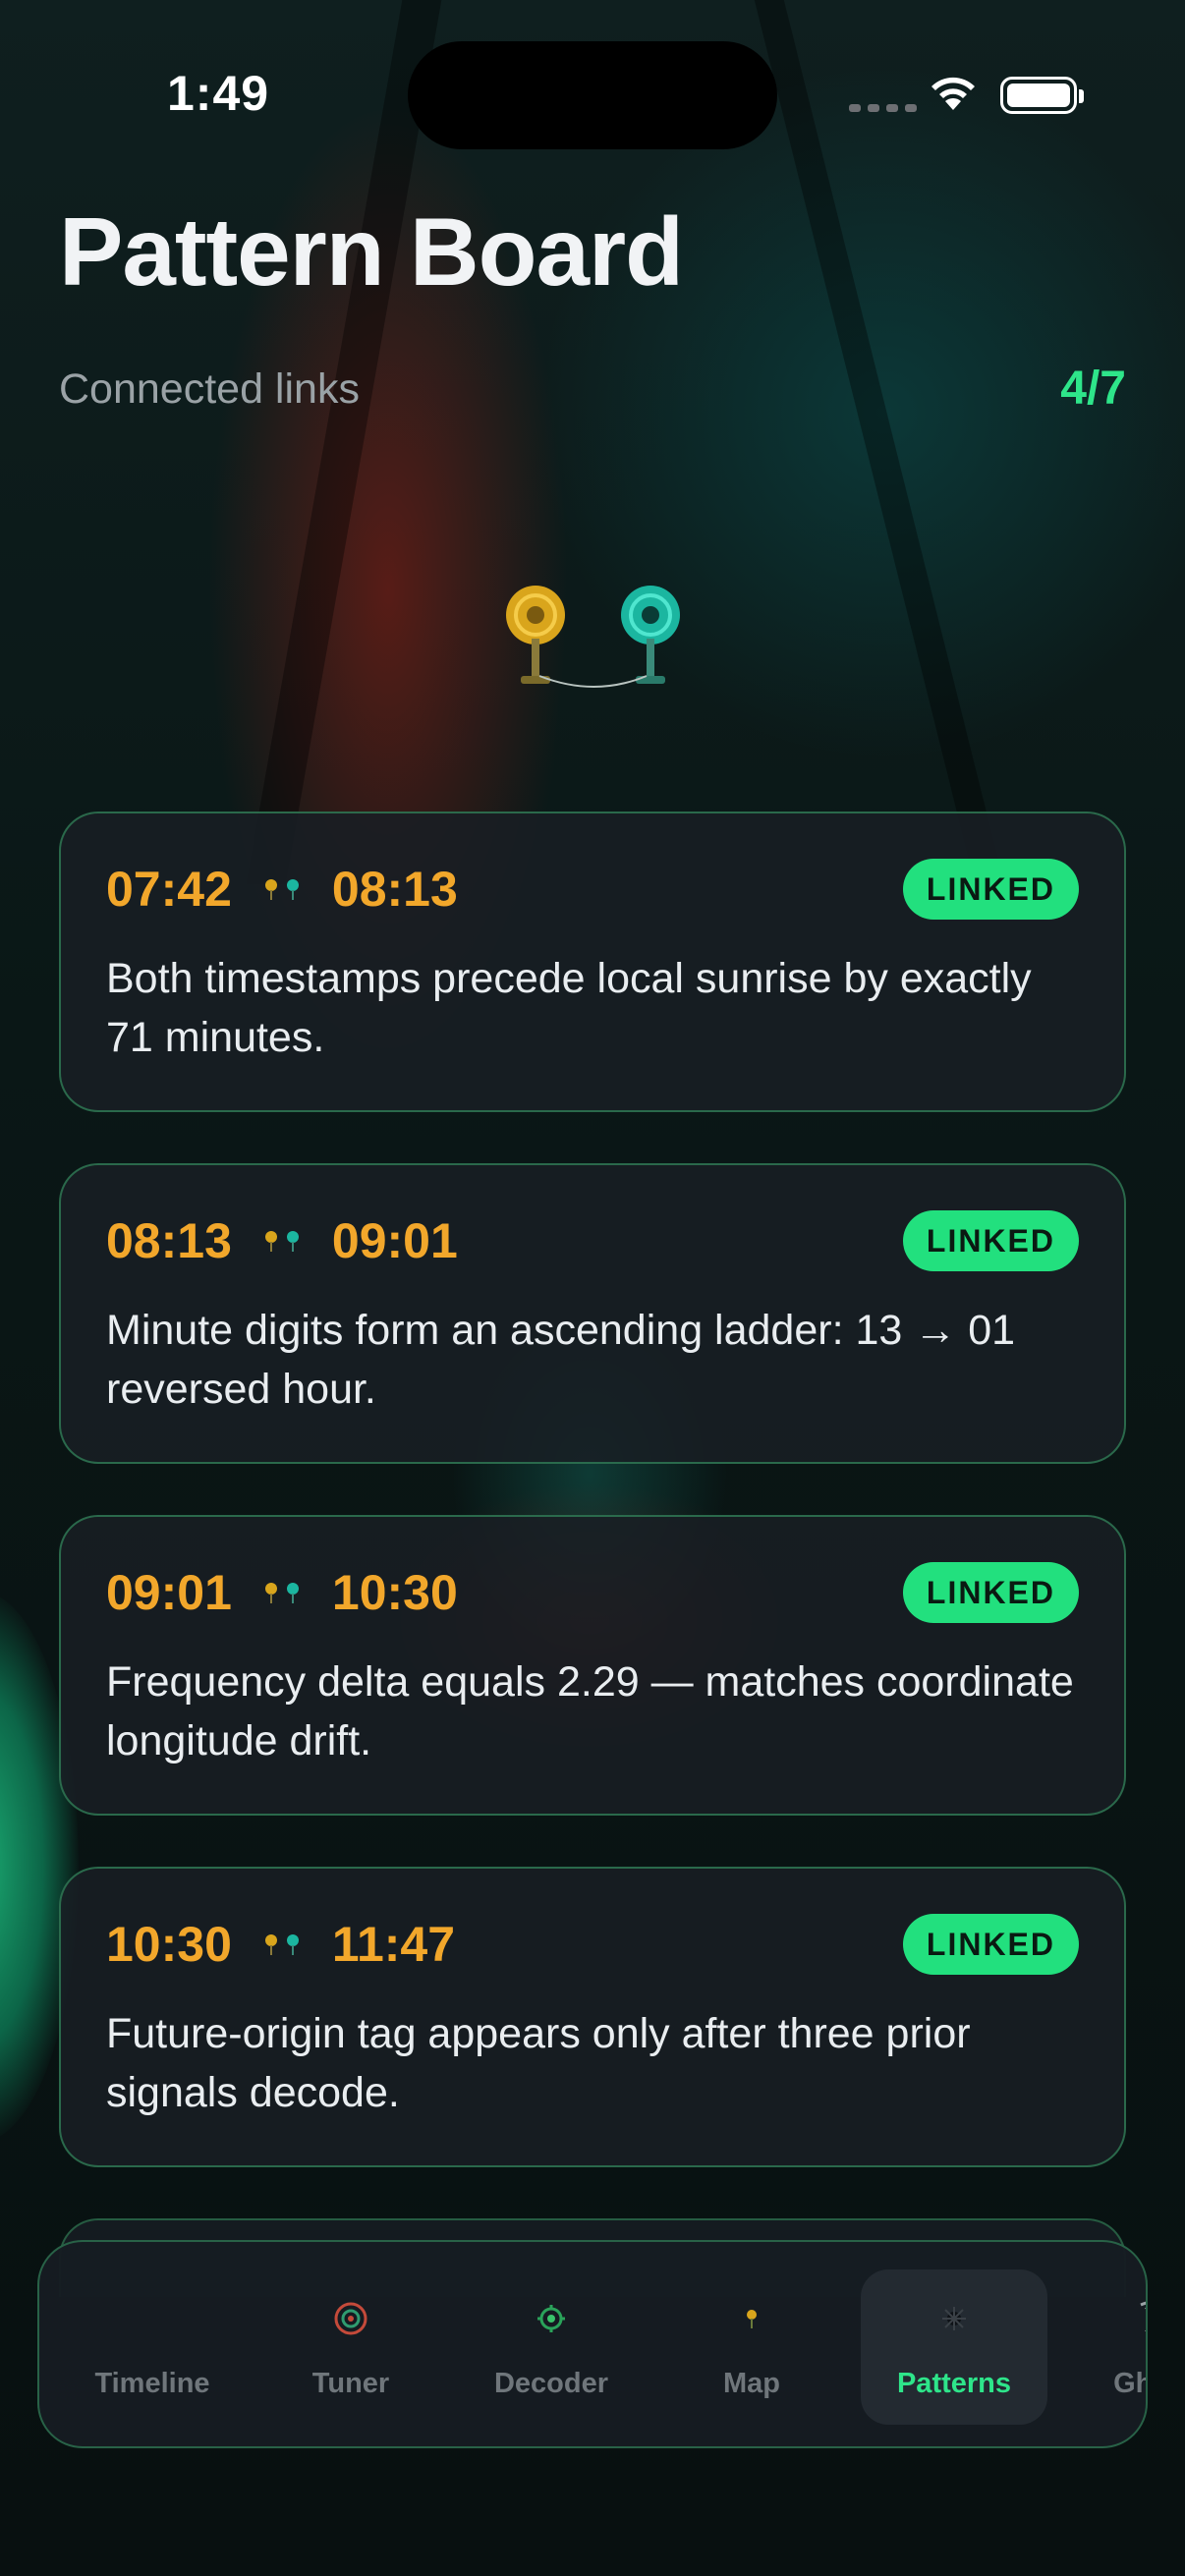 The image size is (1185, 2576). I want to click on tab-bar: Timeline Tuner Decoder Map Patterns G, so click(592, 2344).